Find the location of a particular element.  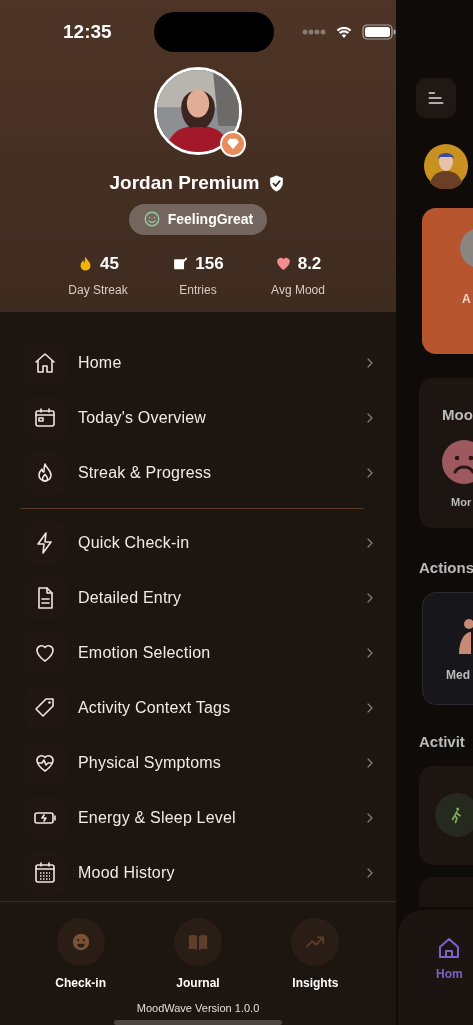

smiley-icon is located at coordinates (151, 219).